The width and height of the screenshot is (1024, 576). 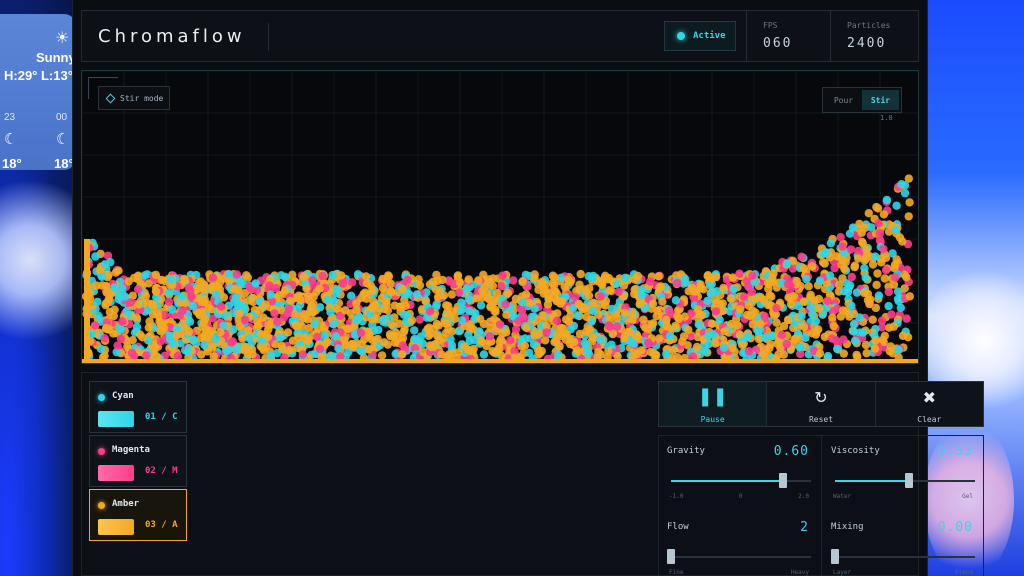 I want to click on slider-ticks: Fine Heavy, so click(x=739, y=572).